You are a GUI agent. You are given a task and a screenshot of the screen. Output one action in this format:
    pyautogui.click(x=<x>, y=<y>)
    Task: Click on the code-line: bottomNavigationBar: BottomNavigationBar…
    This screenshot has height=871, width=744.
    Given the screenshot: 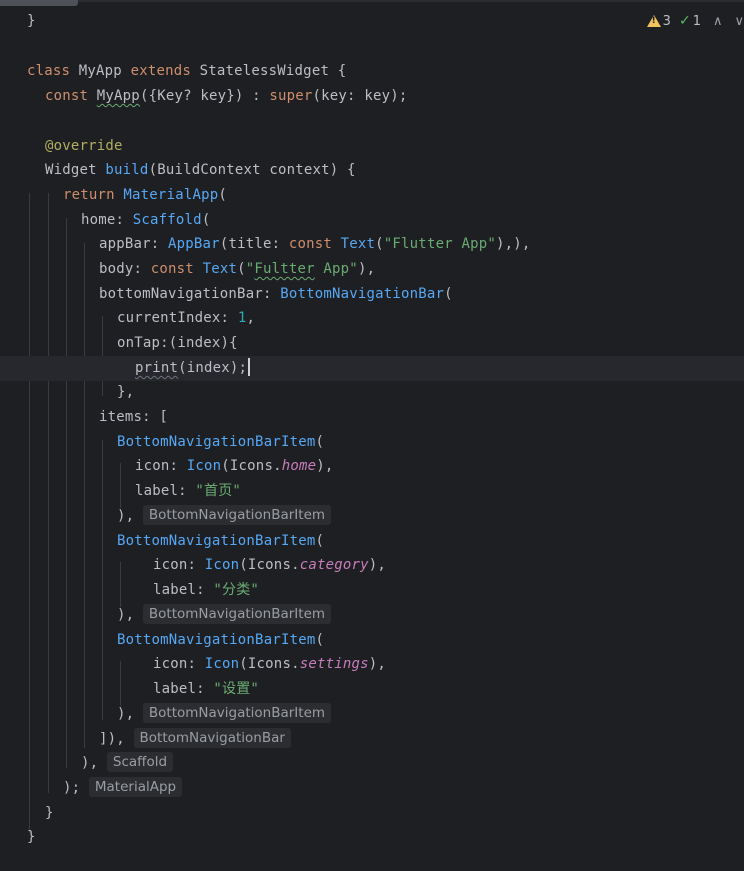 What is the action you would take?
    pyautogui.click(x=276, y=294)
    